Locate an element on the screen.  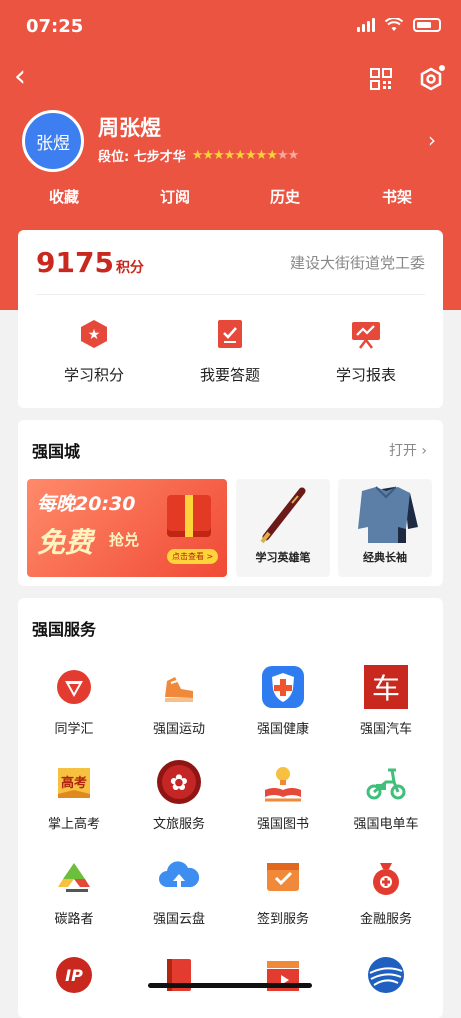
sneaker-icon is located at coordinates (179, 689).